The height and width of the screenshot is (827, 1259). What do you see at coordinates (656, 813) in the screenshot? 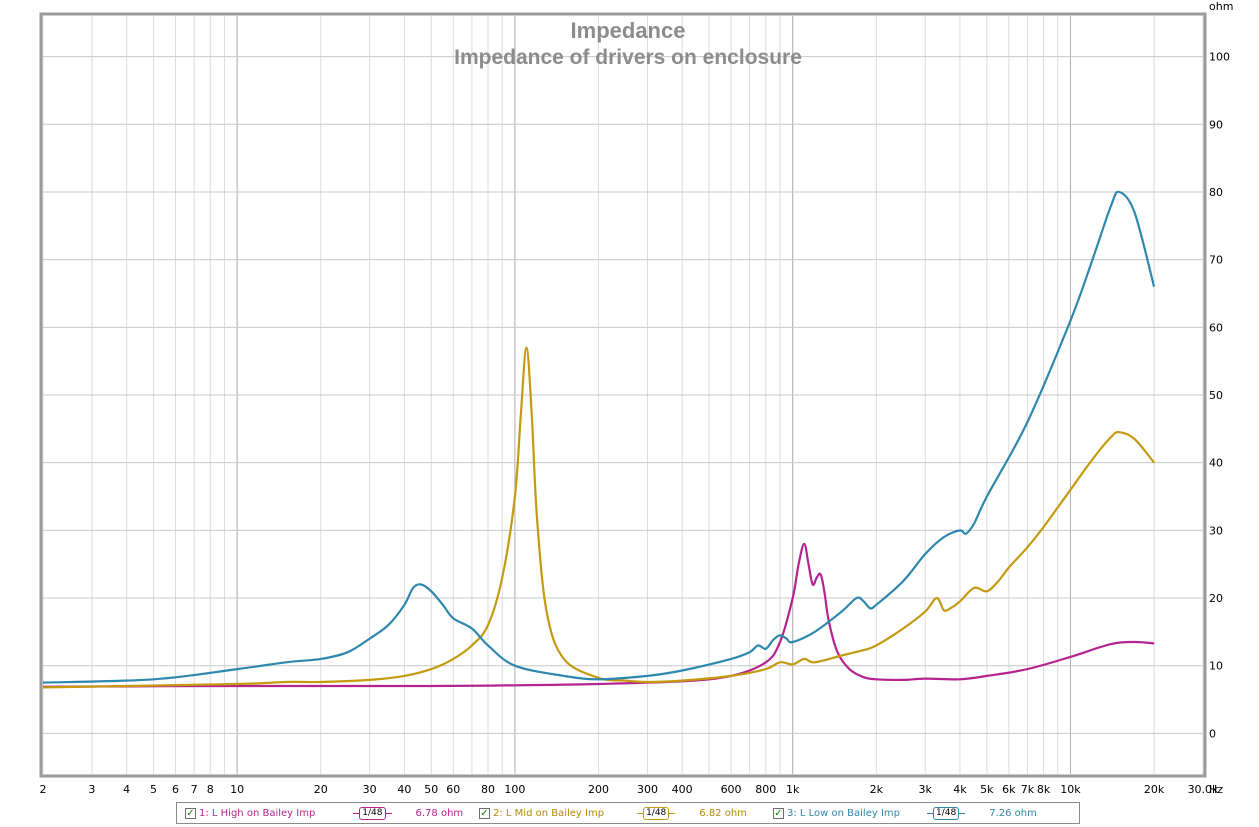
I see `series-2-smoothing-icon: 1/48` at bounding box center [656, 813].